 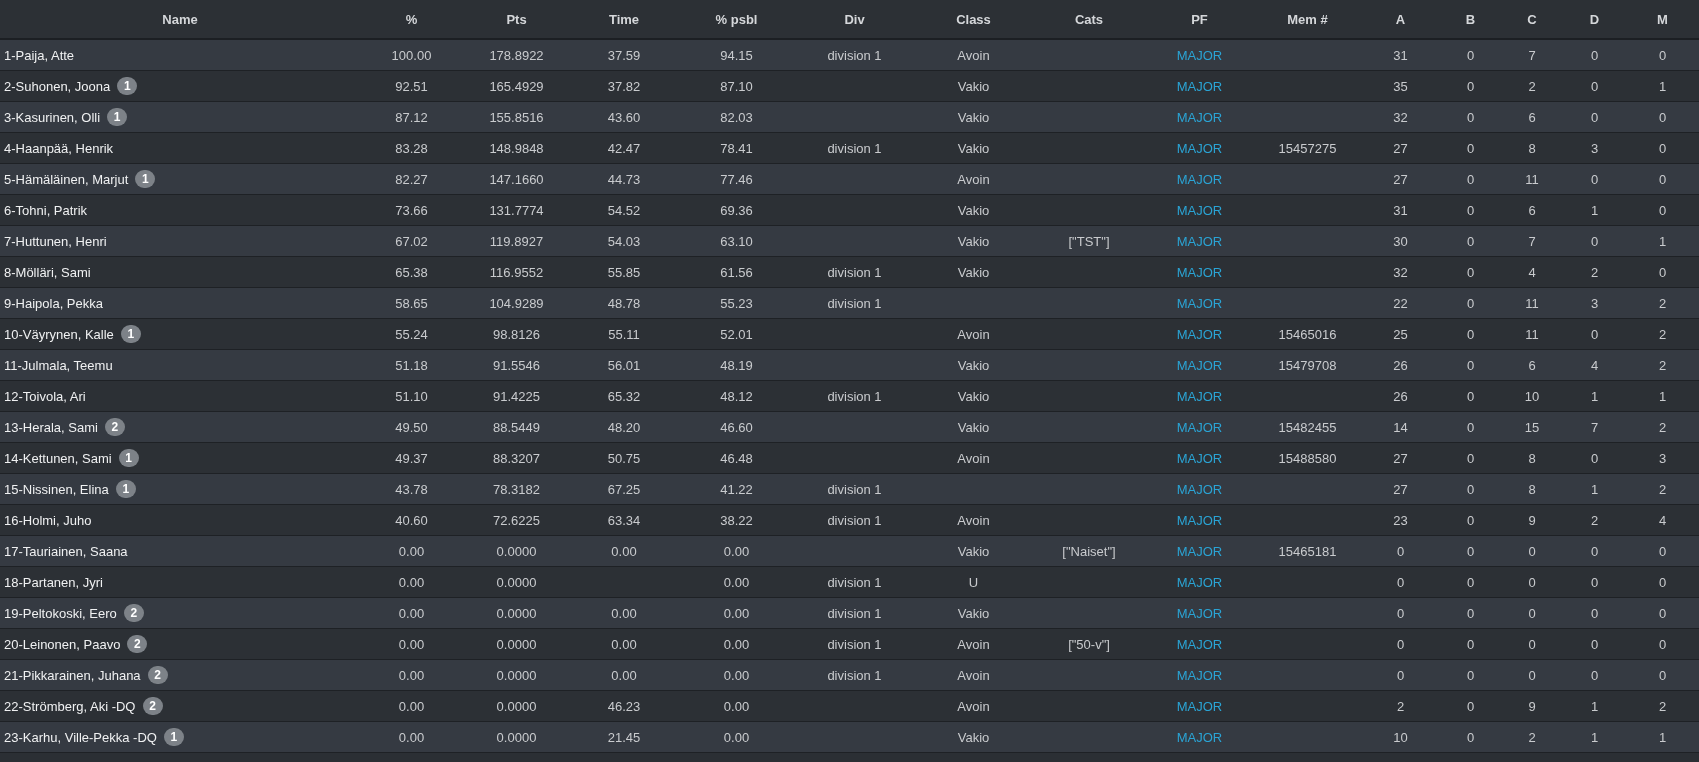 What do you see at coordinates (516, 397) in the screenshot?
I see `table-cell: 91.4225` at bounding box center [516, 397].